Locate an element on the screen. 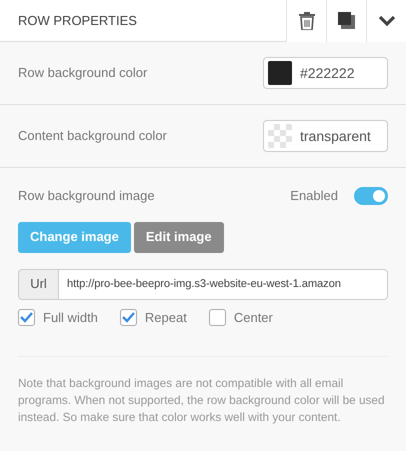 This screenshot has height=451, width=406. color-field: transparent is located at coordinates (325, 136).